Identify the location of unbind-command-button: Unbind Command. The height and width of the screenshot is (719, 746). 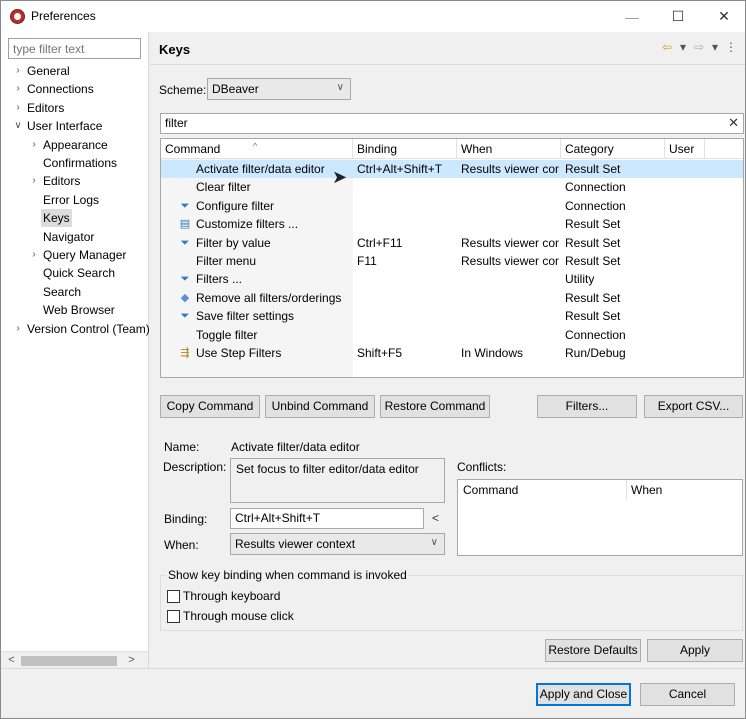
(320, 406).